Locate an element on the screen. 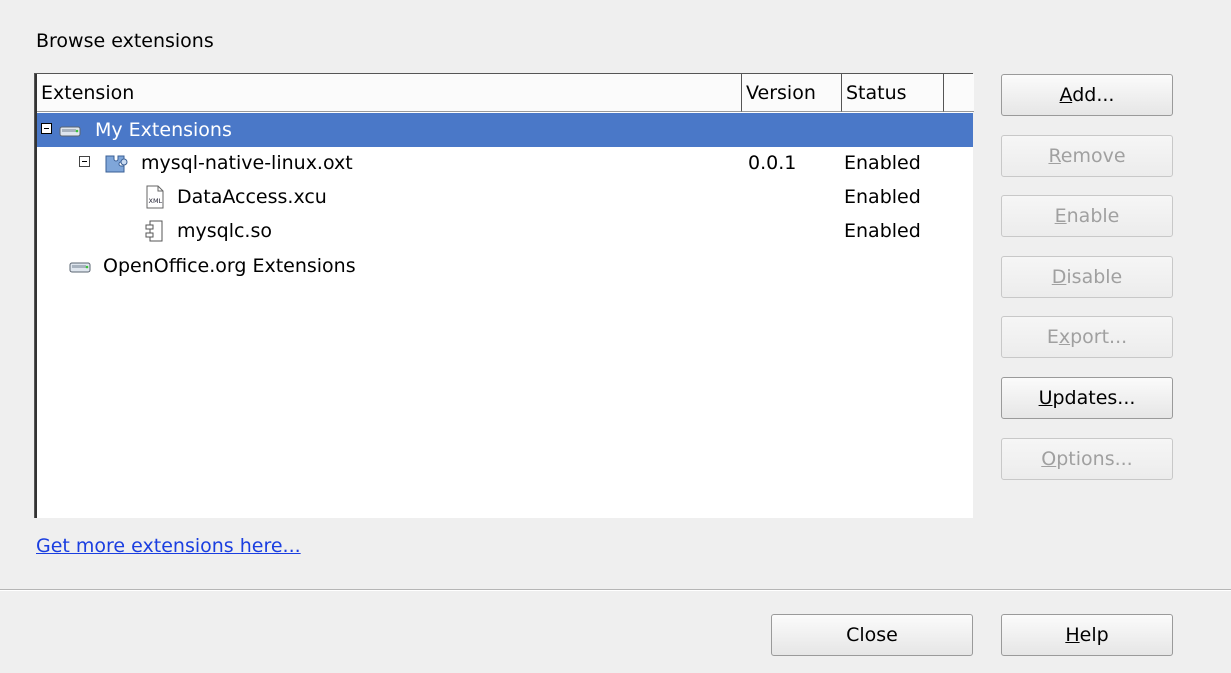 The height and width of the screenshot is (673, 1231). tree-row-dataaccess: XML DataAccess.xcu Enabled is located at coordinates (505, 197).